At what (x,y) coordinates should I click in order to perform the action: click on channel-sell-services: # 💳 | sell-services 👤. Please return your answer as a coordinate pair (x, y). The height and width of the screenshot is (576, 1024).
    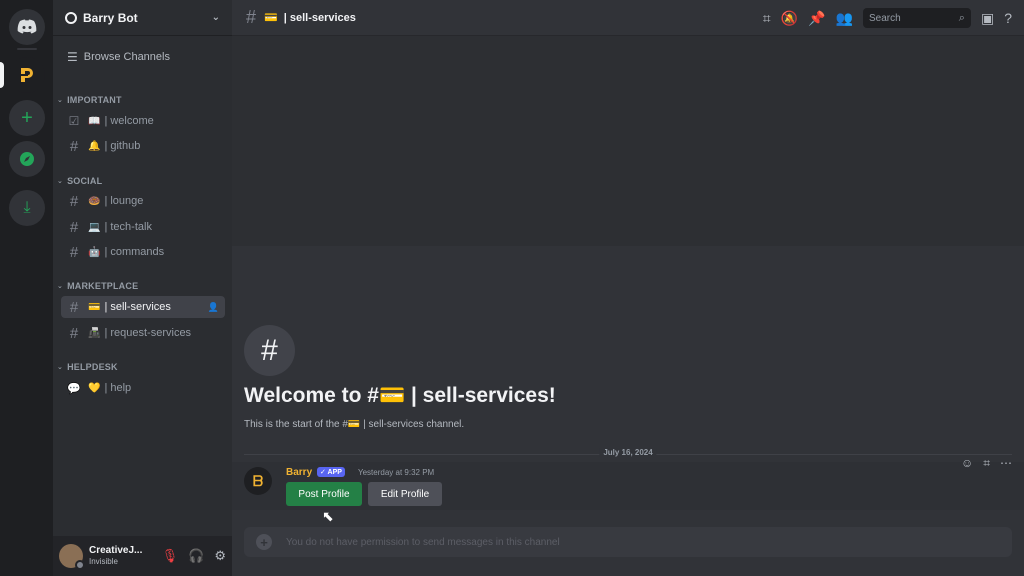
    Looking at the image, I should click on (143, 307).